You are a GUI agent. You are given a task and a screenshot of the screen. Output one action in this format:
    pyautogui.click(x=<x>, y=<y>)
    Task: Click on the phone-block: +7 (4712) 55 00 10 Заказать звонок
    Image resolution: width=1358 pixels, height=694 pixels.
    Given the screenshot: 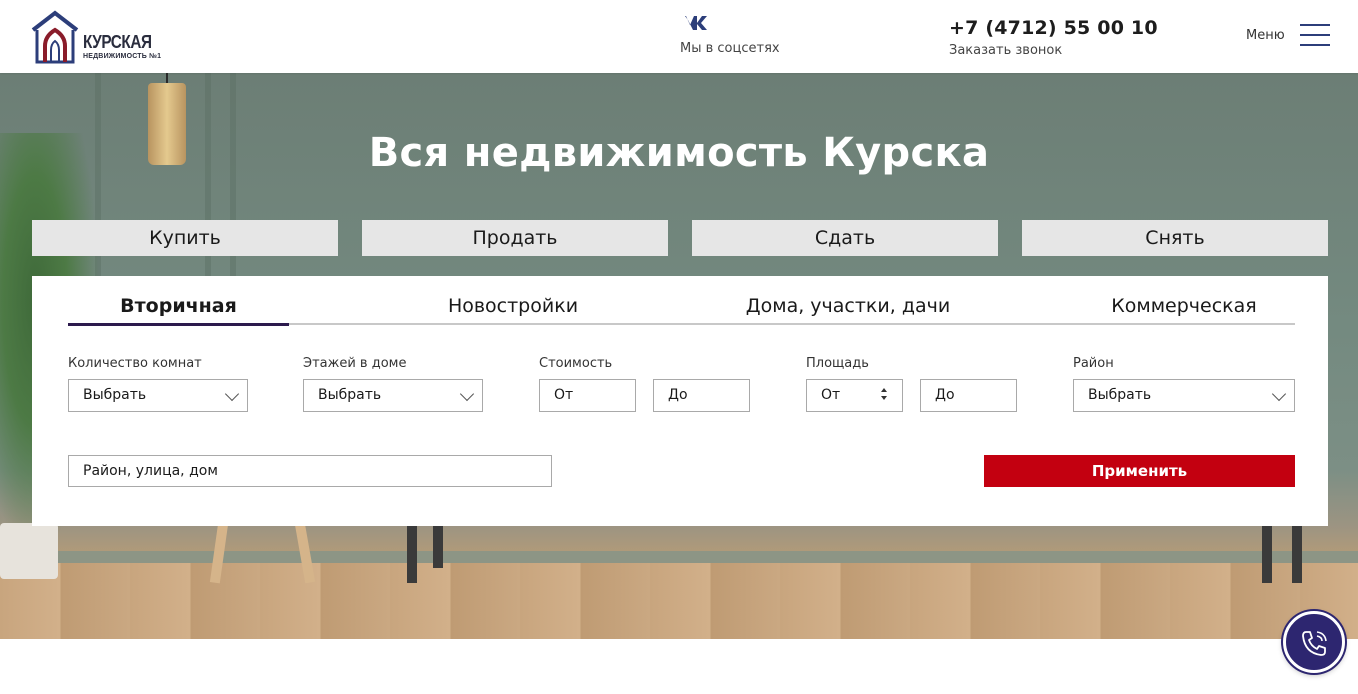 What is the action you would take?
    pyautogui.click(x=1053, y=37)
    